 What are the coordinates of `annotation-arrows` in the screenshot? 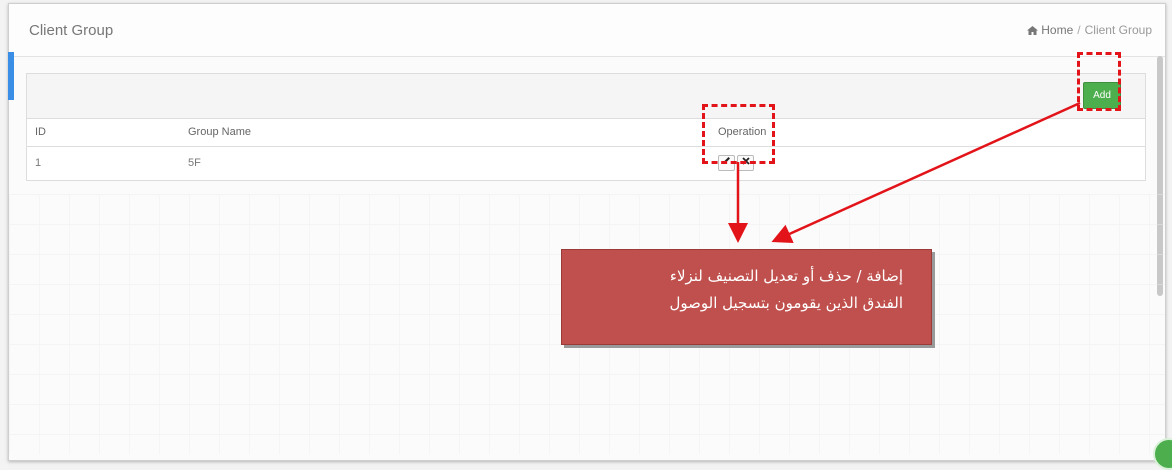 It's located at (904, 172).